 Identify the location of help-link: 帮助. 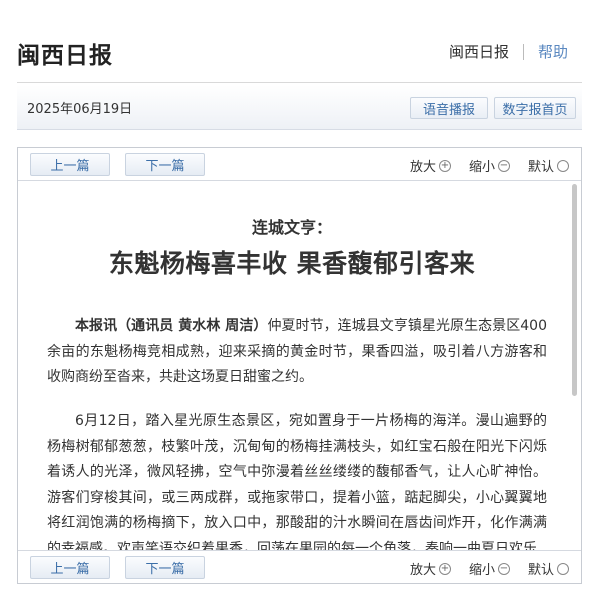
(553, 51).